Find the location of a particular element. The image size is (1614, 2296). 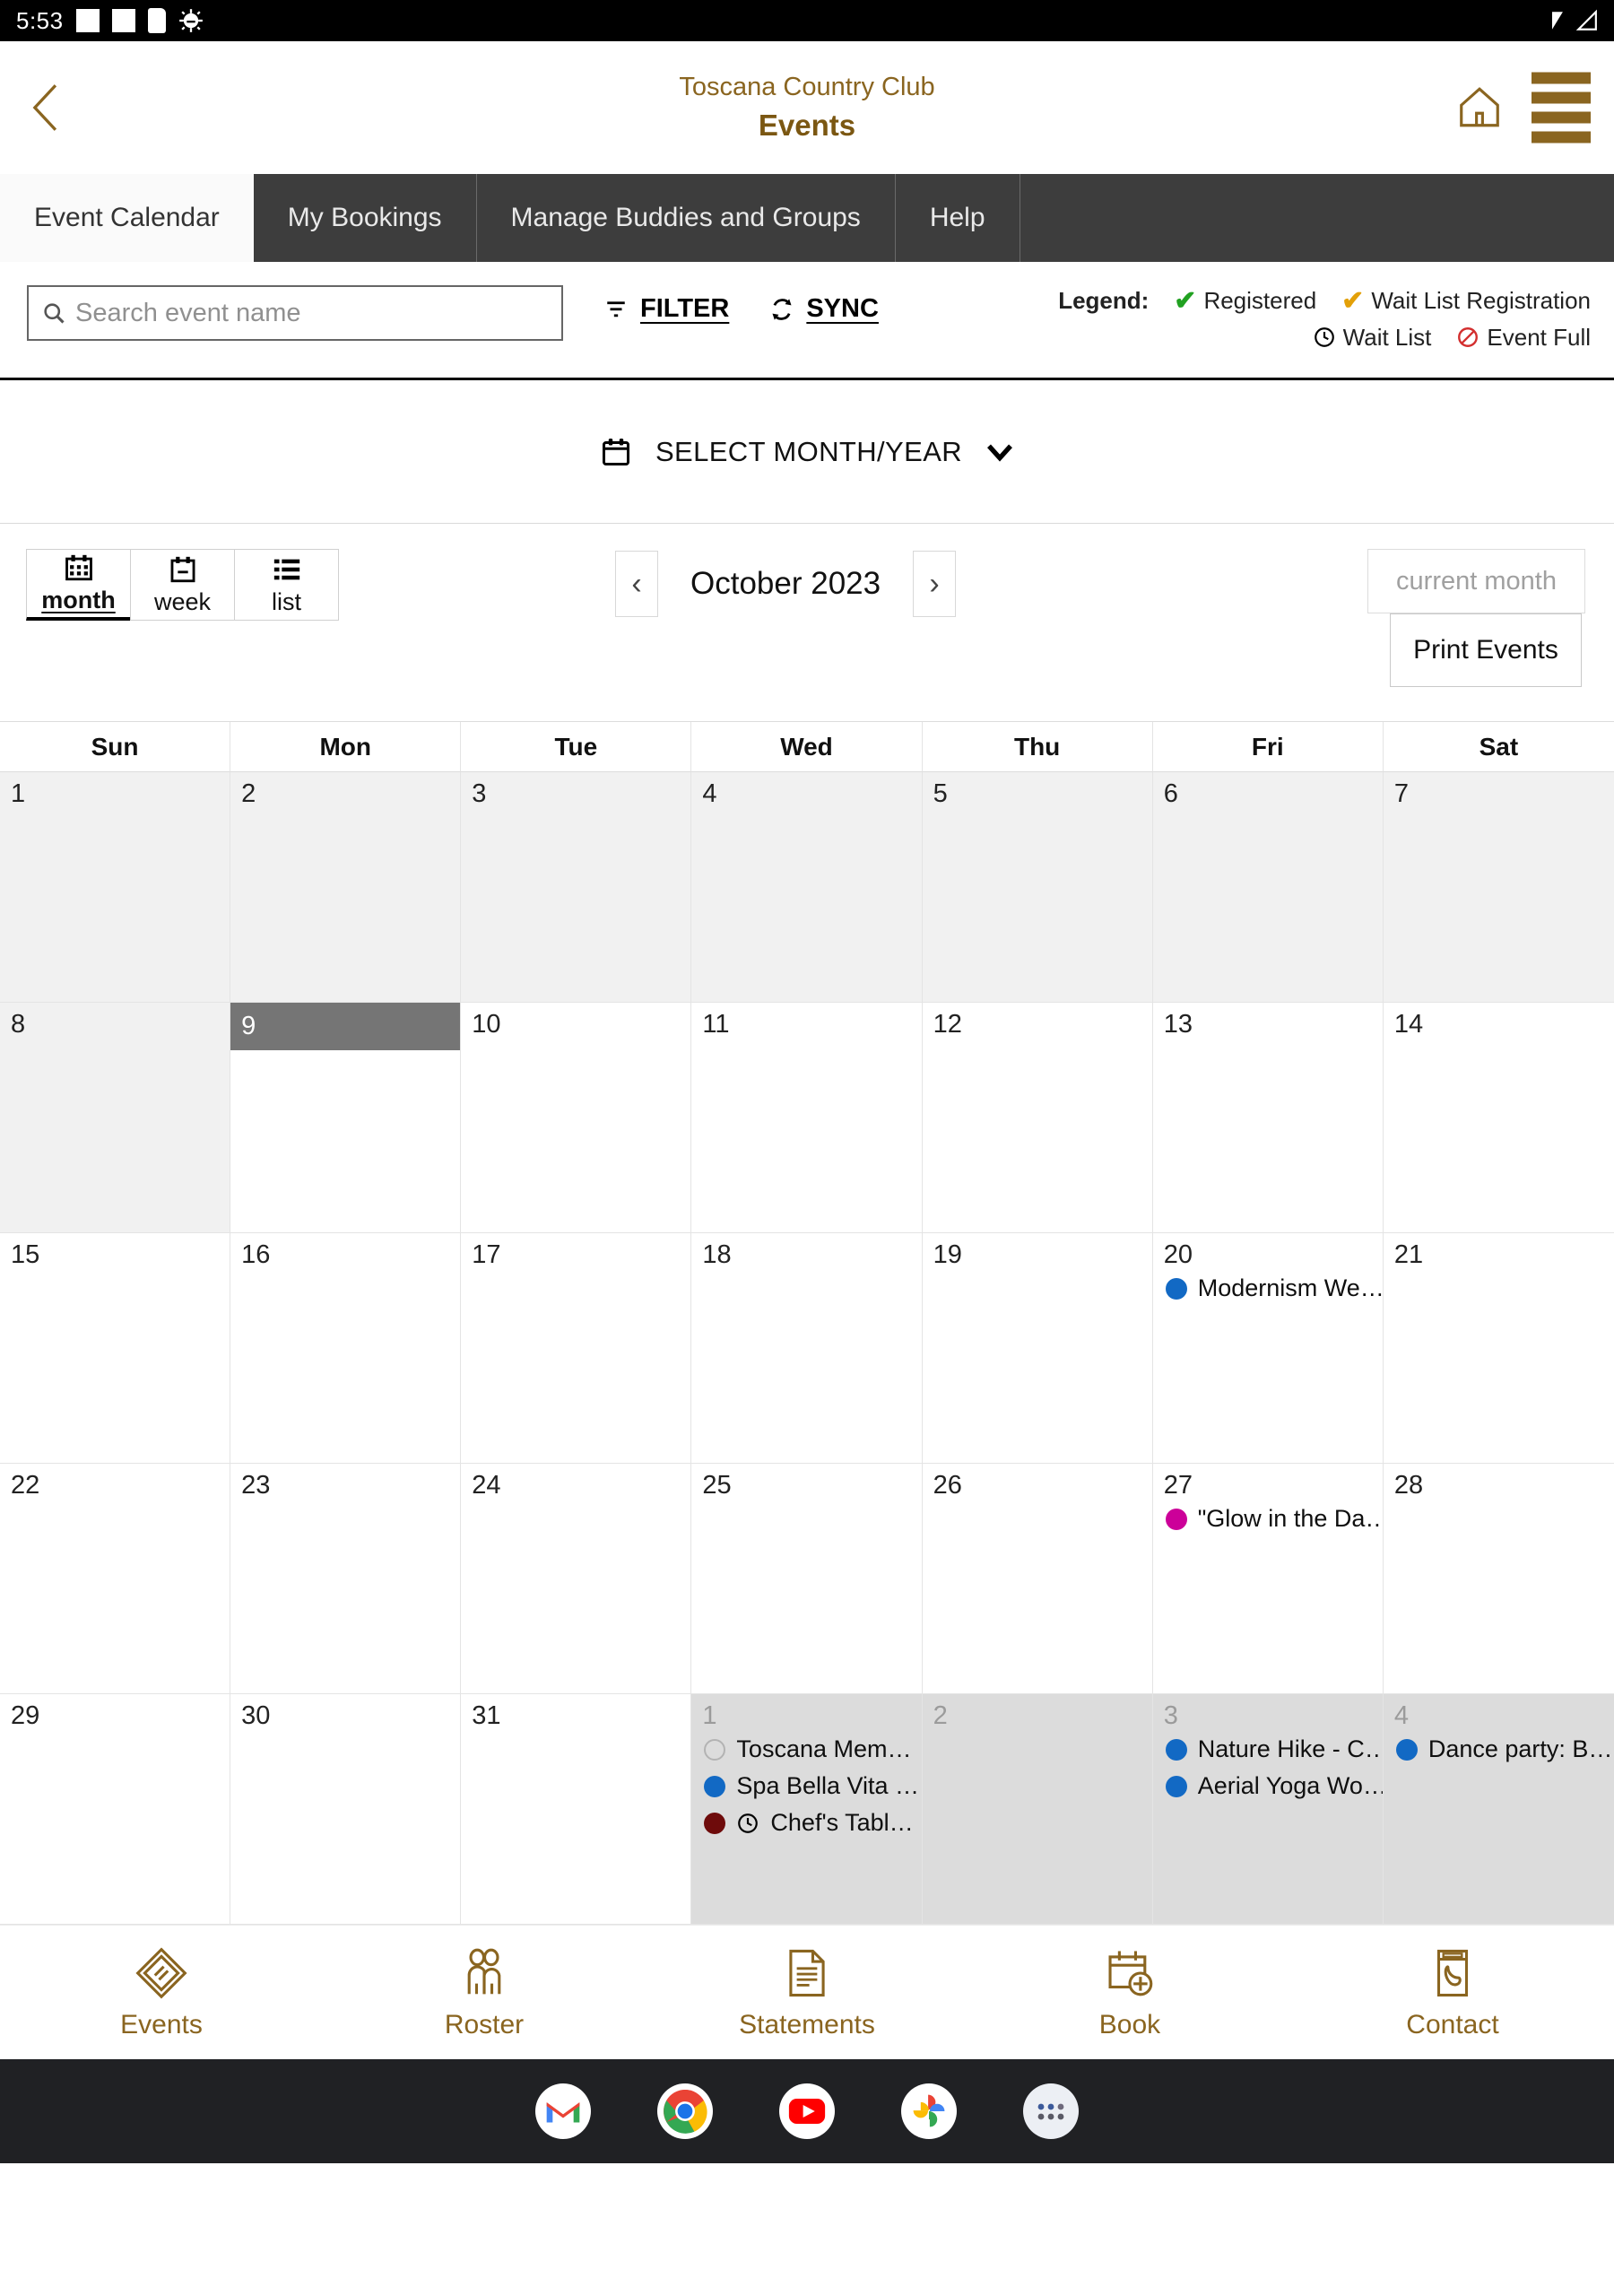

club-name: Toscana Country Club is located at coordinates (807, 86).